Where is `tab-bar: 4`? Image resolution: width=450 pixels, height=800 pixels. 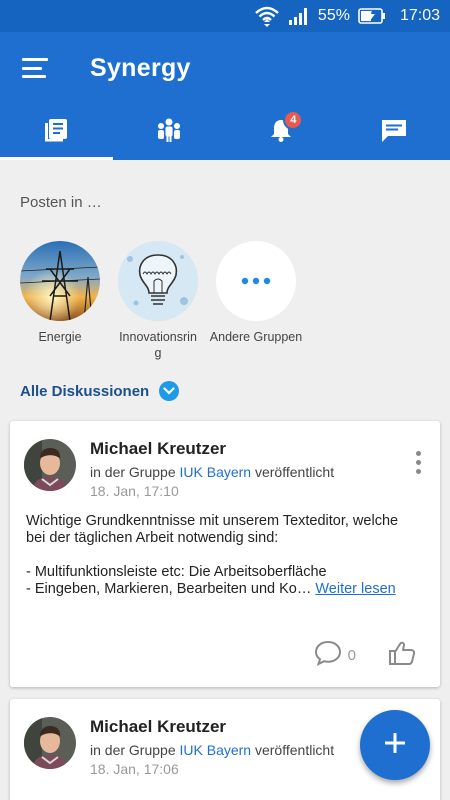 tab-bar: 4 is located at coordinates (225, 132).